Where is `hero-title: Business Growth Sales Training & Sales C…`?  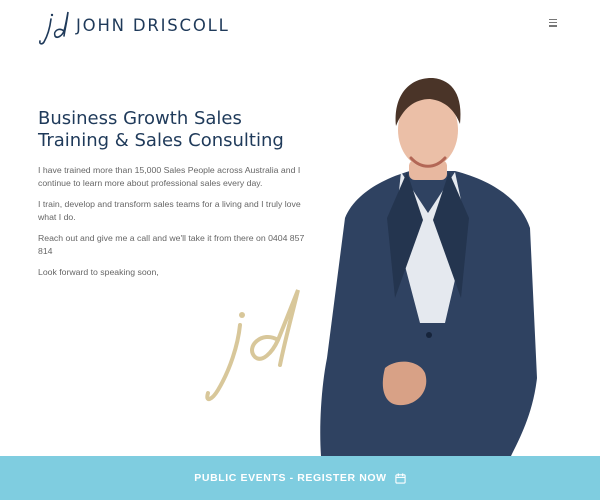
hero-title: Business Growth Sales Training & Sales C… is located at coordinates (161, 129).